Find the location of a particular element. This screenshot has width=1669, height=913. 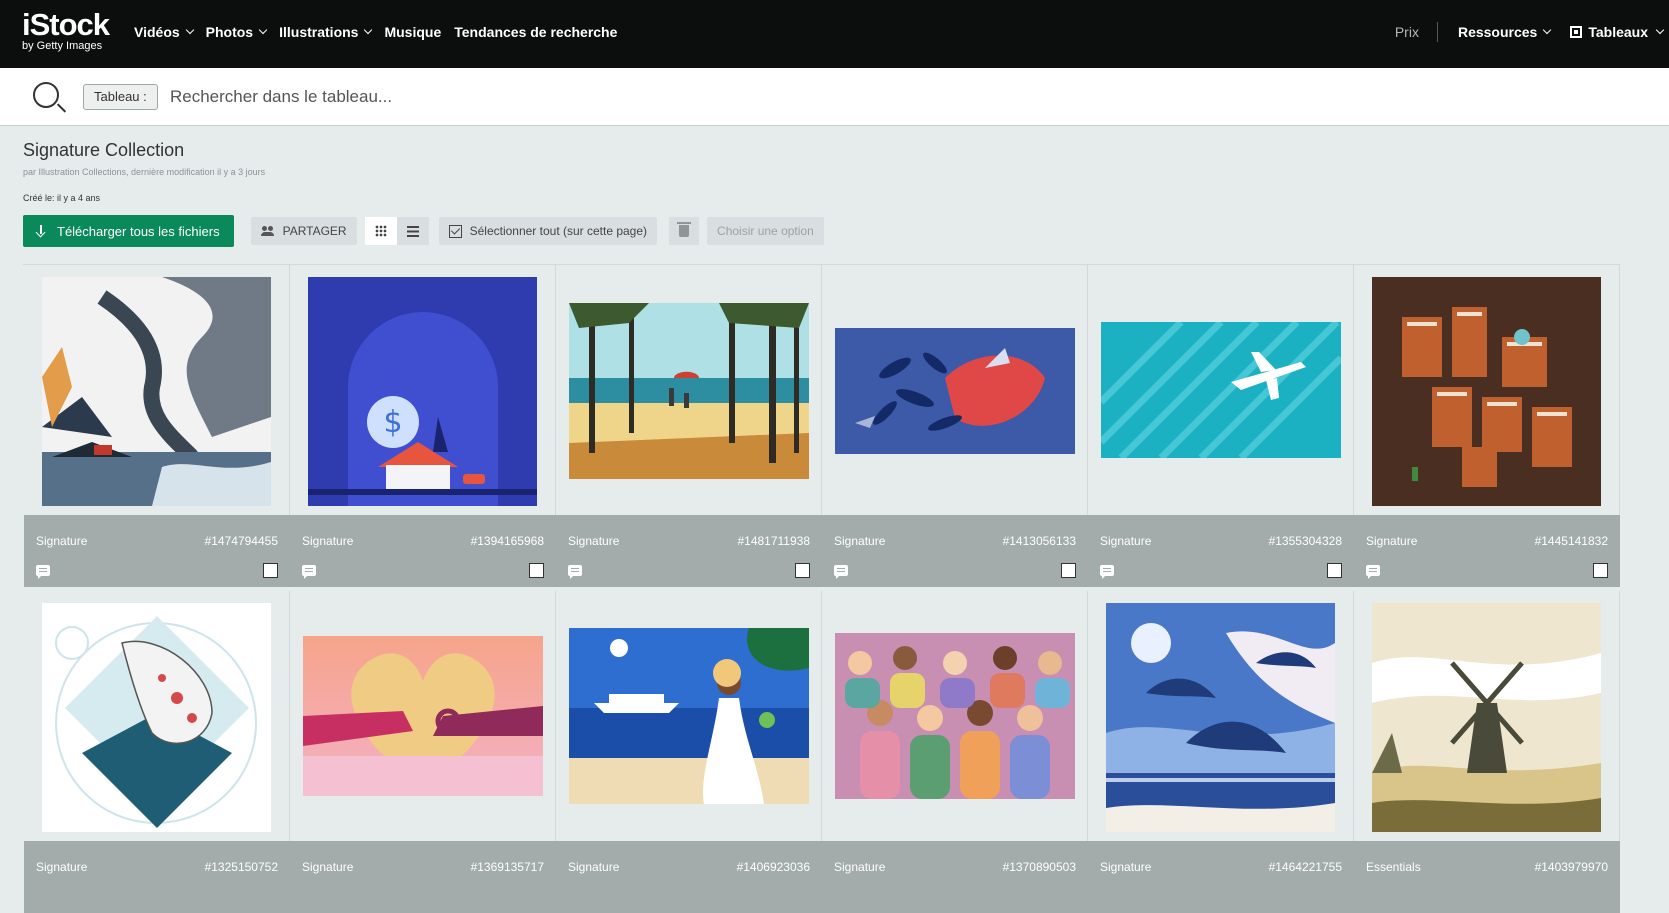

grid-icon is located at coordinates (380, 231).